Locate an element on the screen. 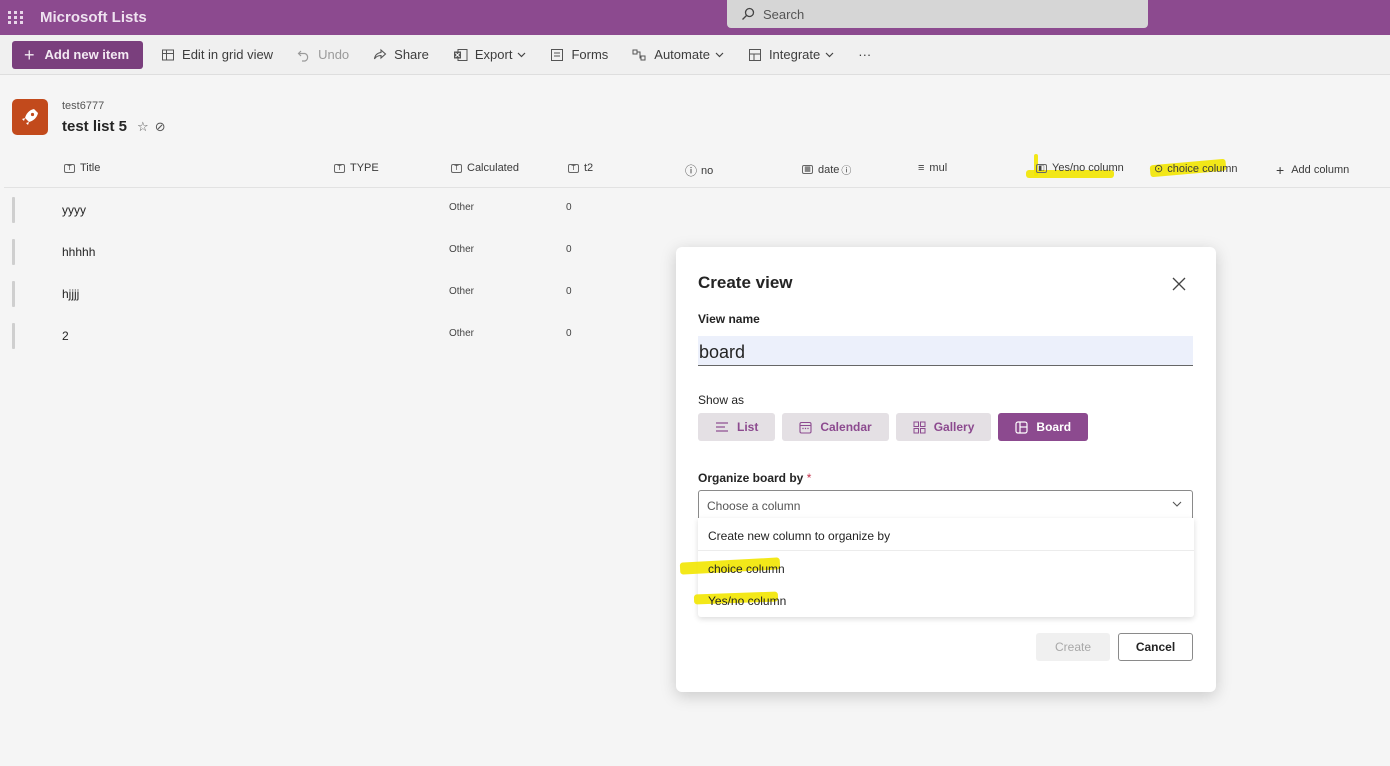 The width and height of the screenshot is (1390, 766). add-new-item-button: + Add new item is located at coordinates (78, 54).